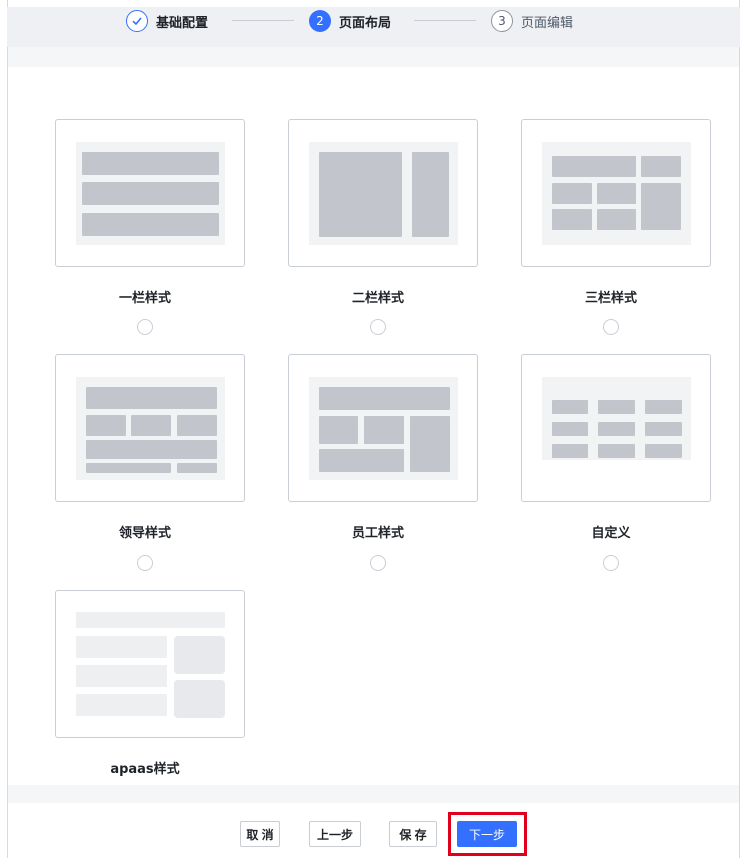  I want to click on layout-card-custom, so click(616, 428).